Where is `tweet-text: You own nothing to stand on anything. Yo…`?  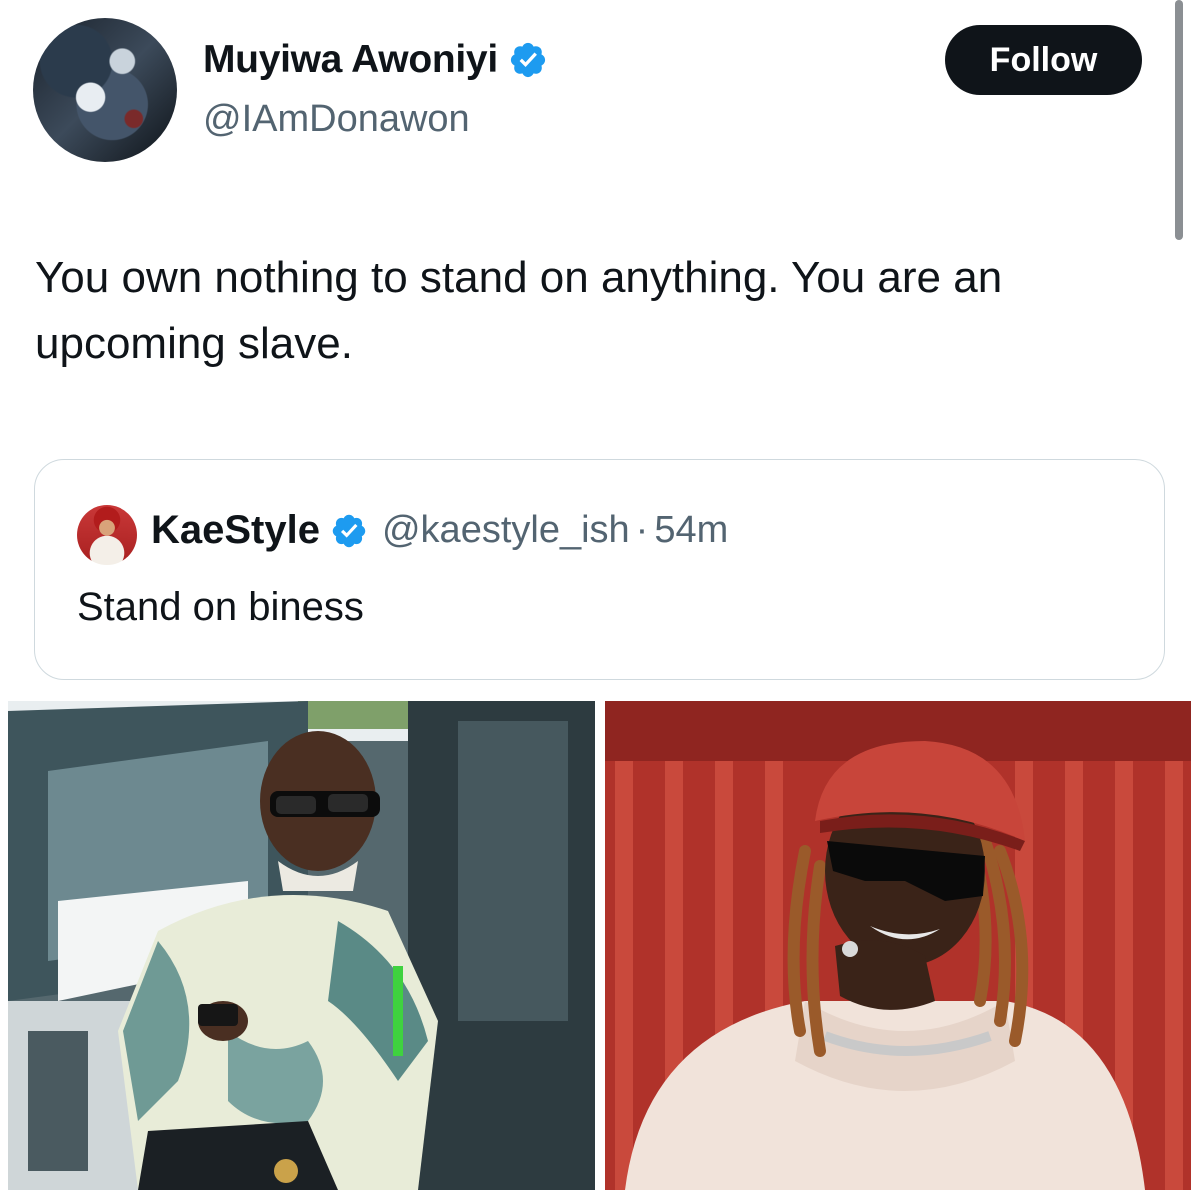 tweet-text: You own nothing to stand on anything. Yo… is located at coordinates (519, 310).